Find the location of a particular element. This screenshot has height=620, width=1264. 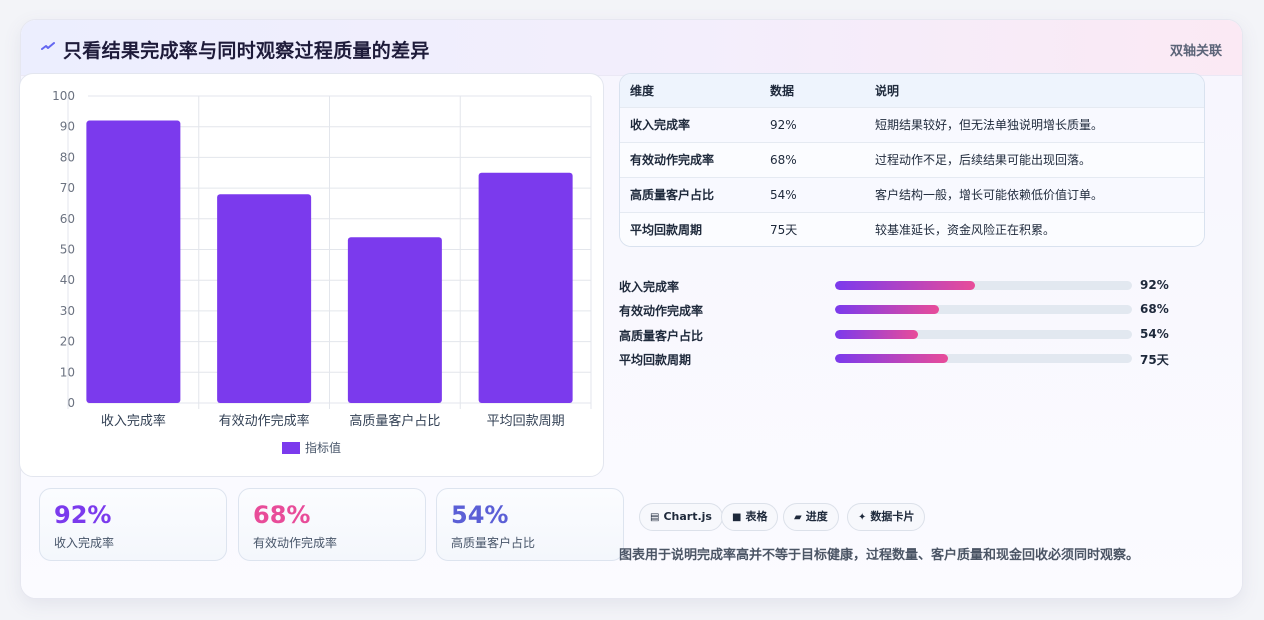

progress-icon: ▰ is located at coordinates (798, 517).